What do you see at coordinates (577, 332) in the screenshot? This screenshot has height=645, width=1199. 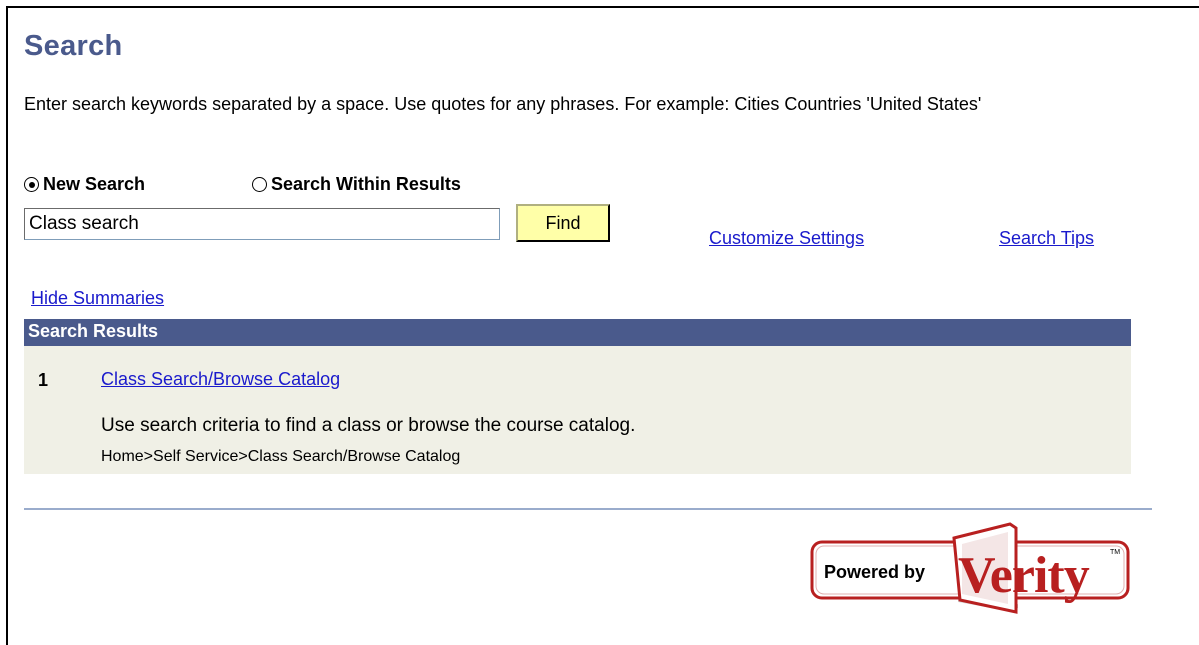 I see `search-results-header: Search Results` at bounding box center [577, 332].